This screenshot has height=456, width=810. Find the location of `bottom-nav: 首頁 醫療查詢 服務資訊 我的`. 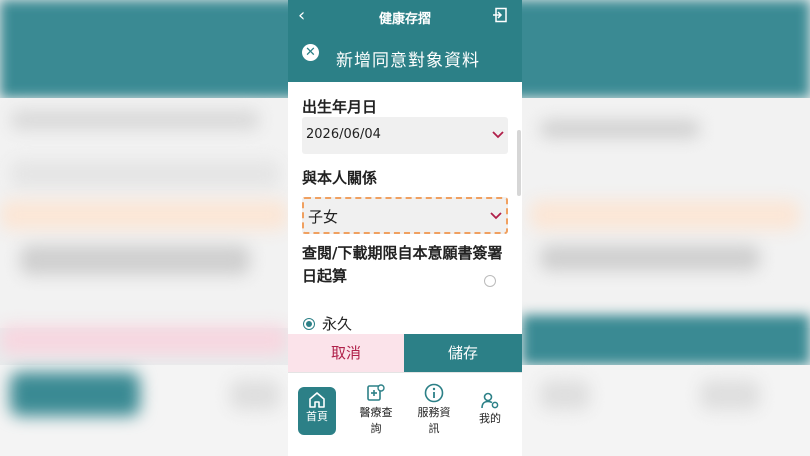

bottom-nav: 首頁 醫療查詢 服務資訊 我的 is located at coordinates (405, 414).